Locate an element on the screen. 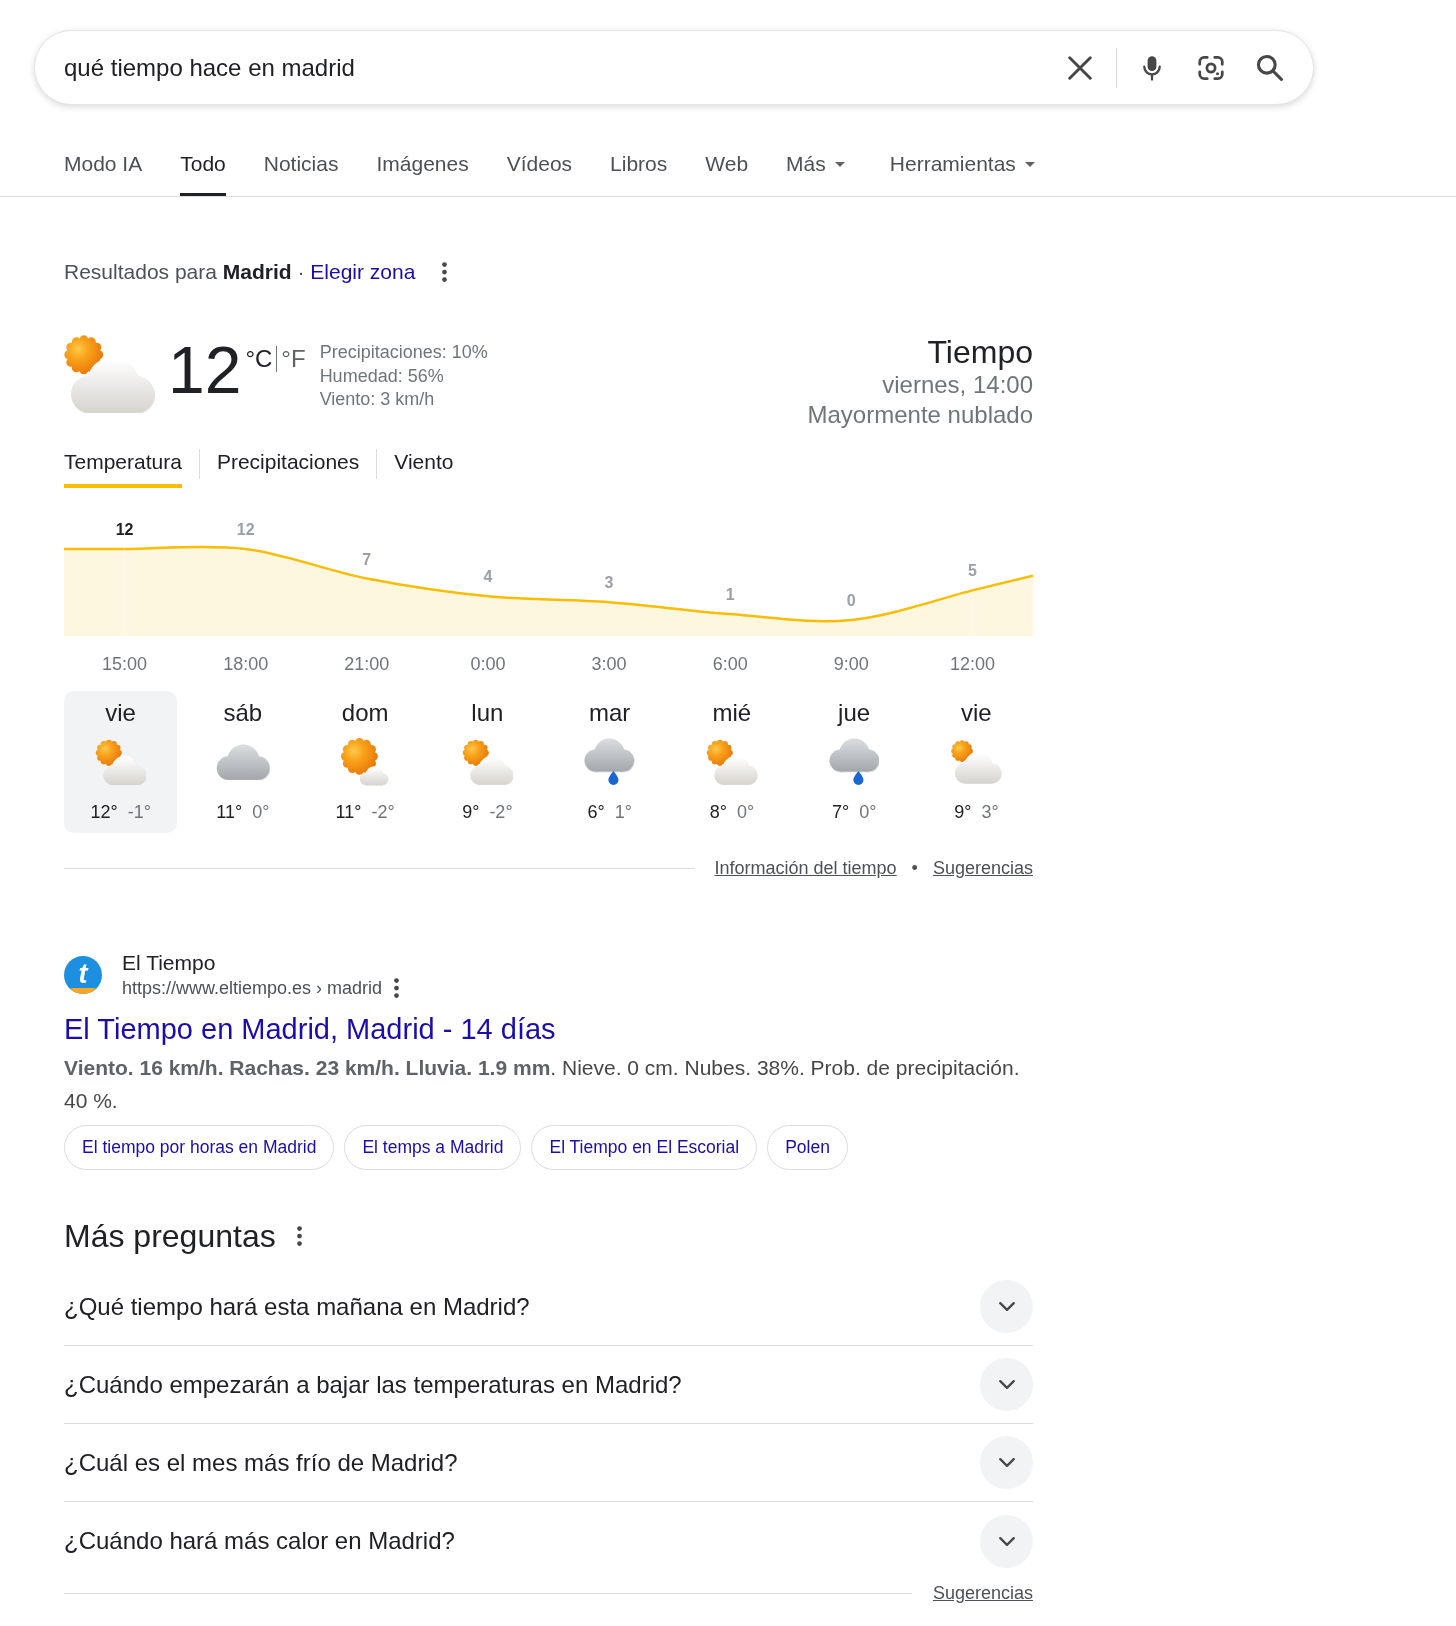 Image resolution: width=1456 pixels, height=1626 pixels. chart-tab: Viento is located at coordinates (424, 468).